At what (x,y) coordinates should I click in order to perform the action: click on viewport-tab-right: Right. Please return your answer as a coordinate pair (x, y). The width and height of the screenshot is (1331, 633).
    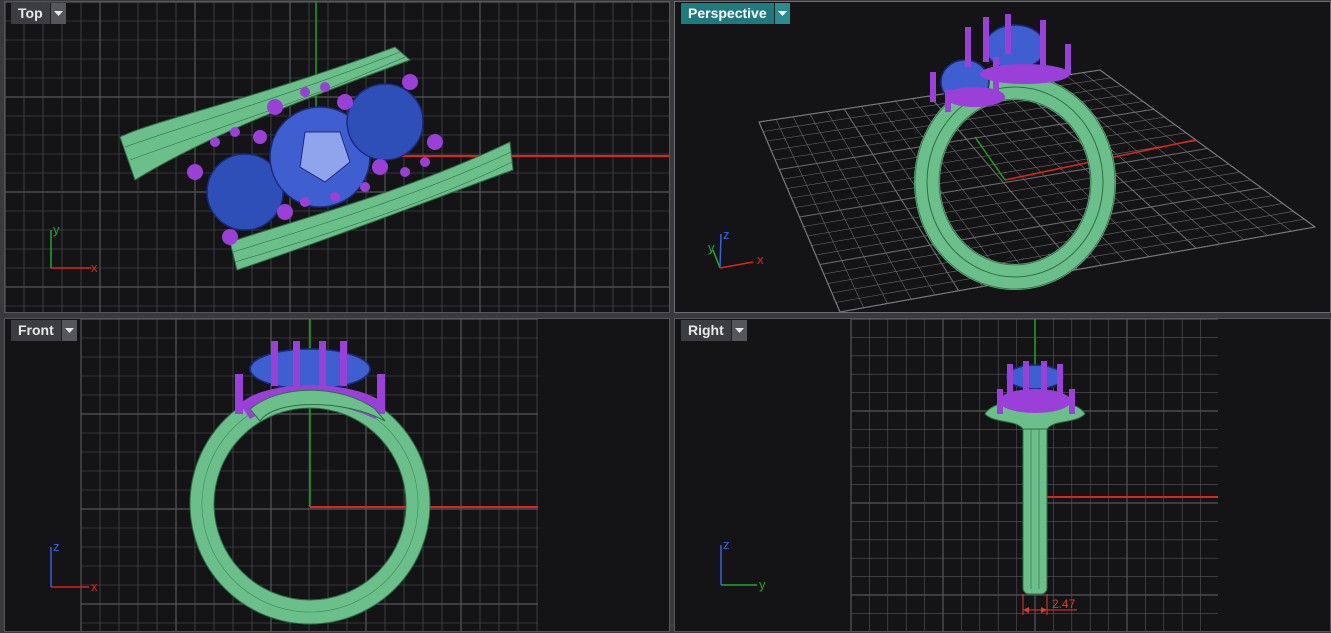
    Looking at the image, I should click on (714, 330).